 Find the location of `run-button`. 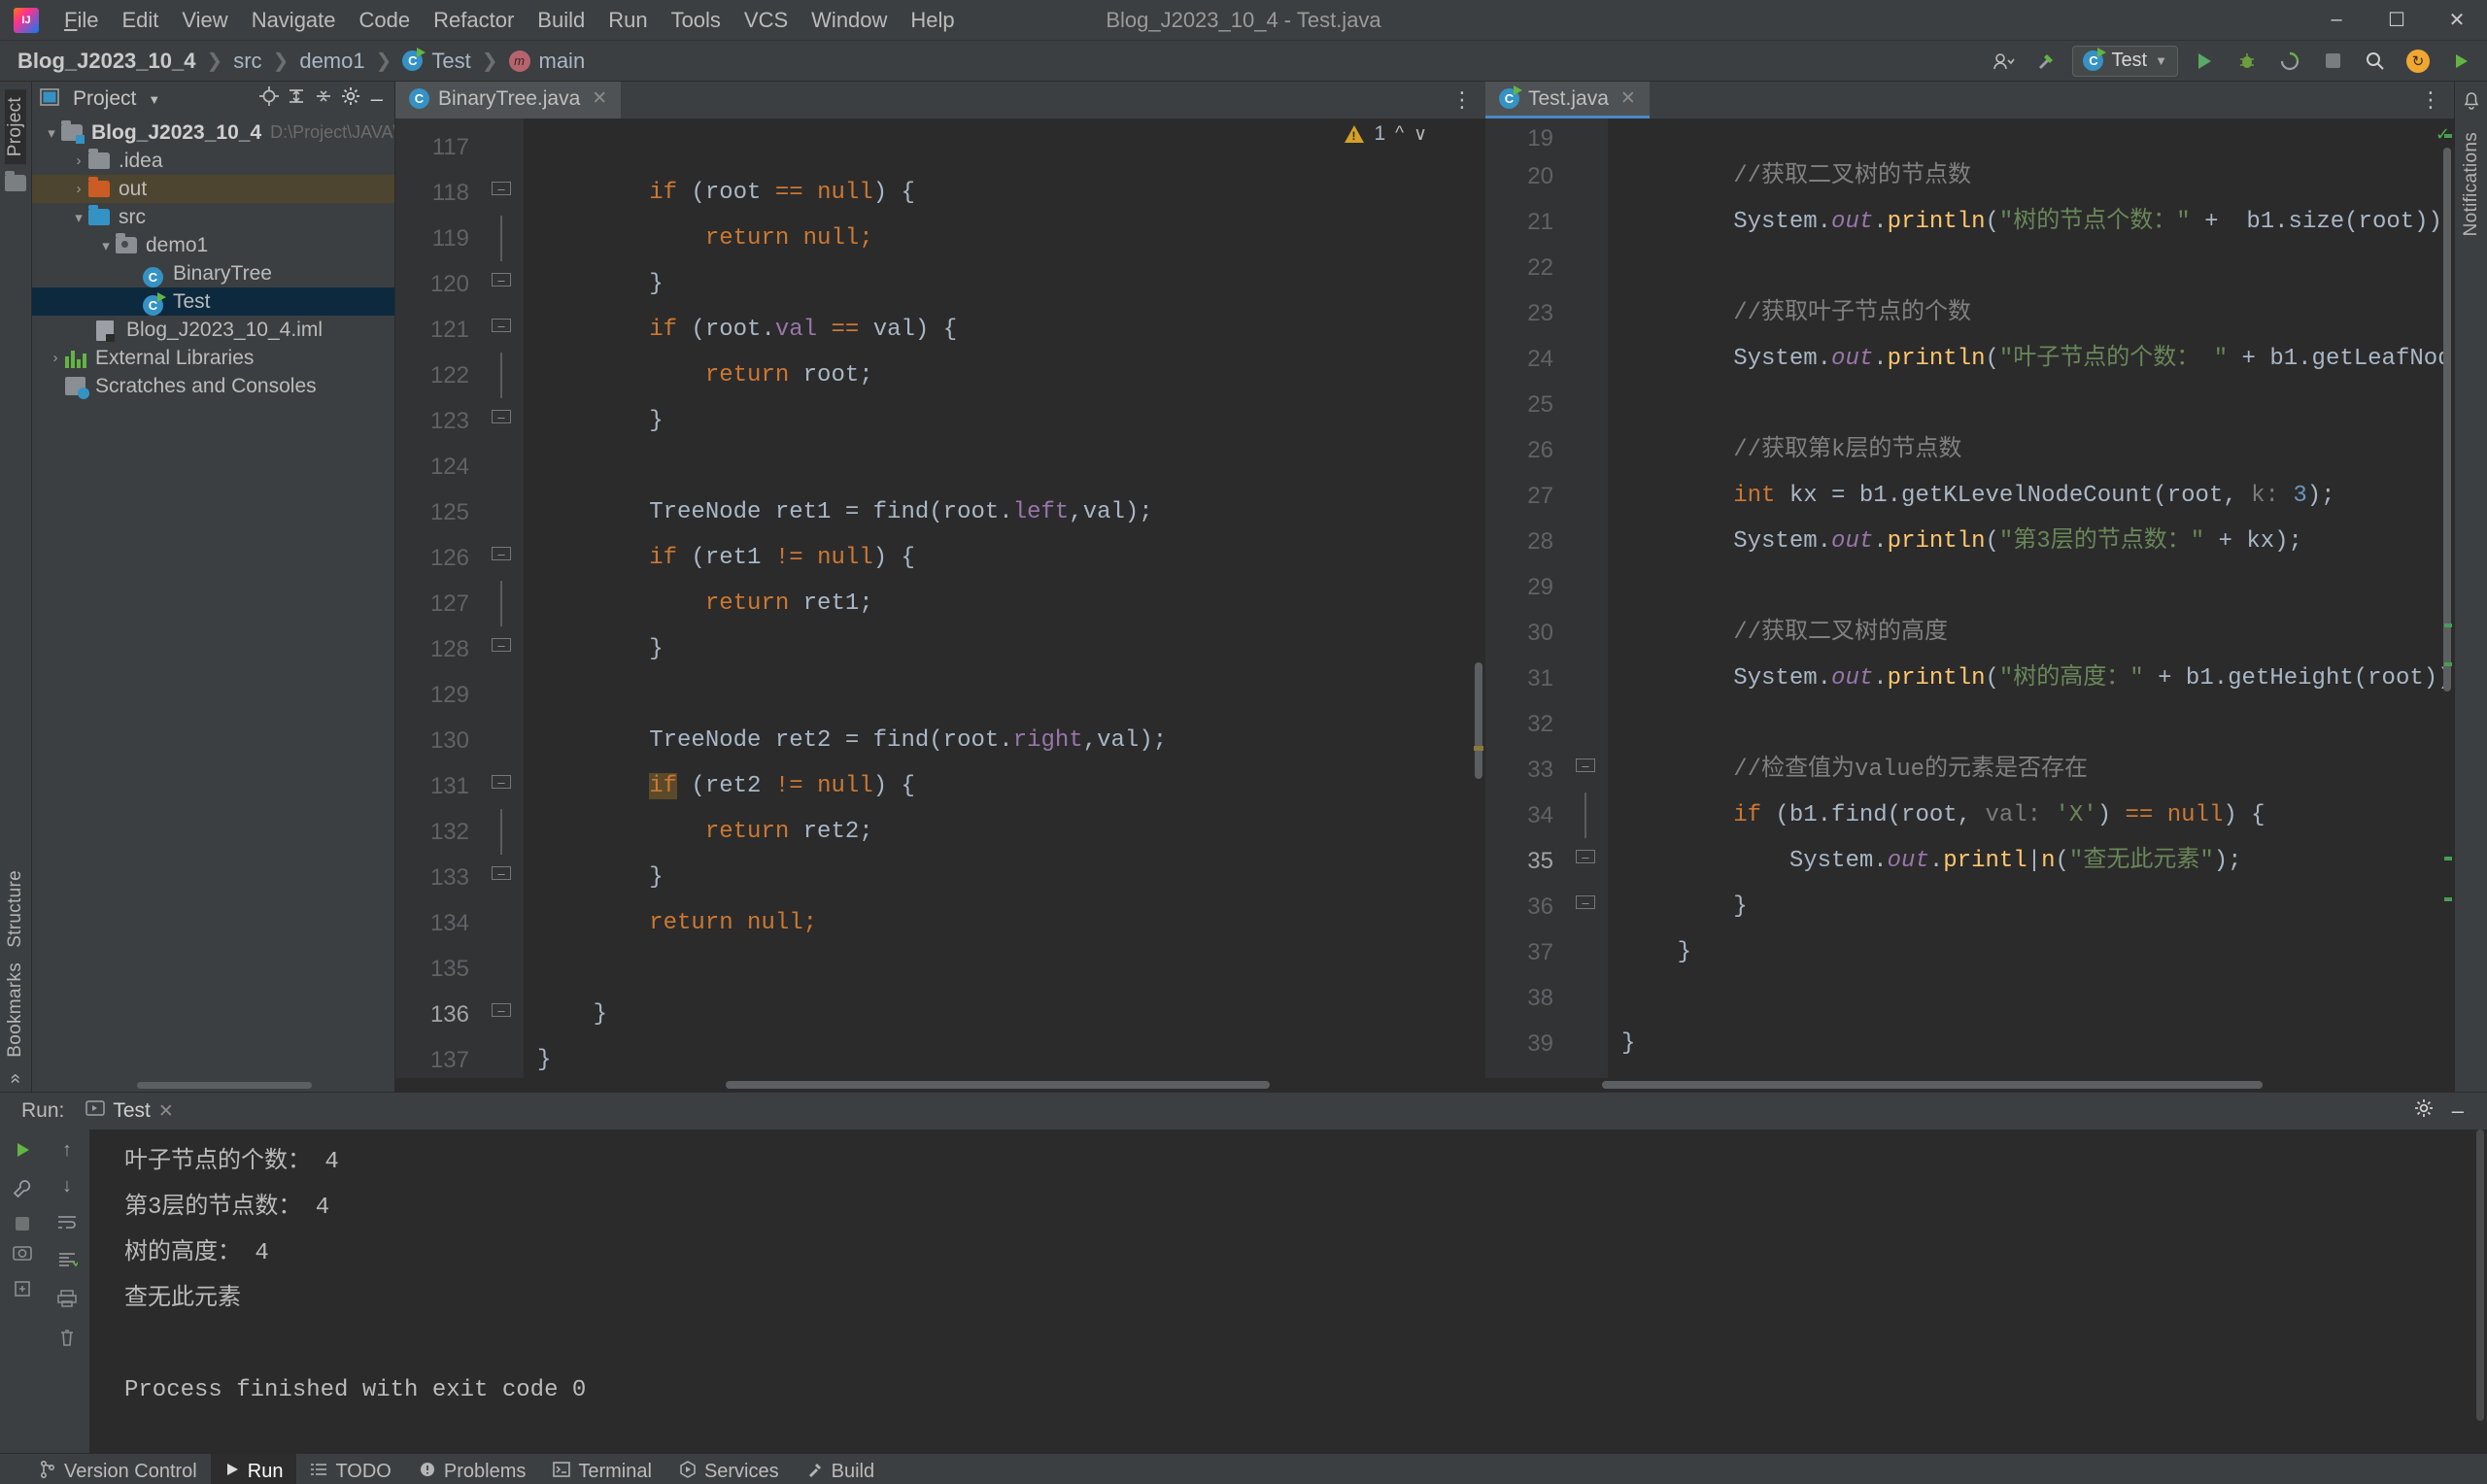

run-button is located at coordinates (2204, 61).